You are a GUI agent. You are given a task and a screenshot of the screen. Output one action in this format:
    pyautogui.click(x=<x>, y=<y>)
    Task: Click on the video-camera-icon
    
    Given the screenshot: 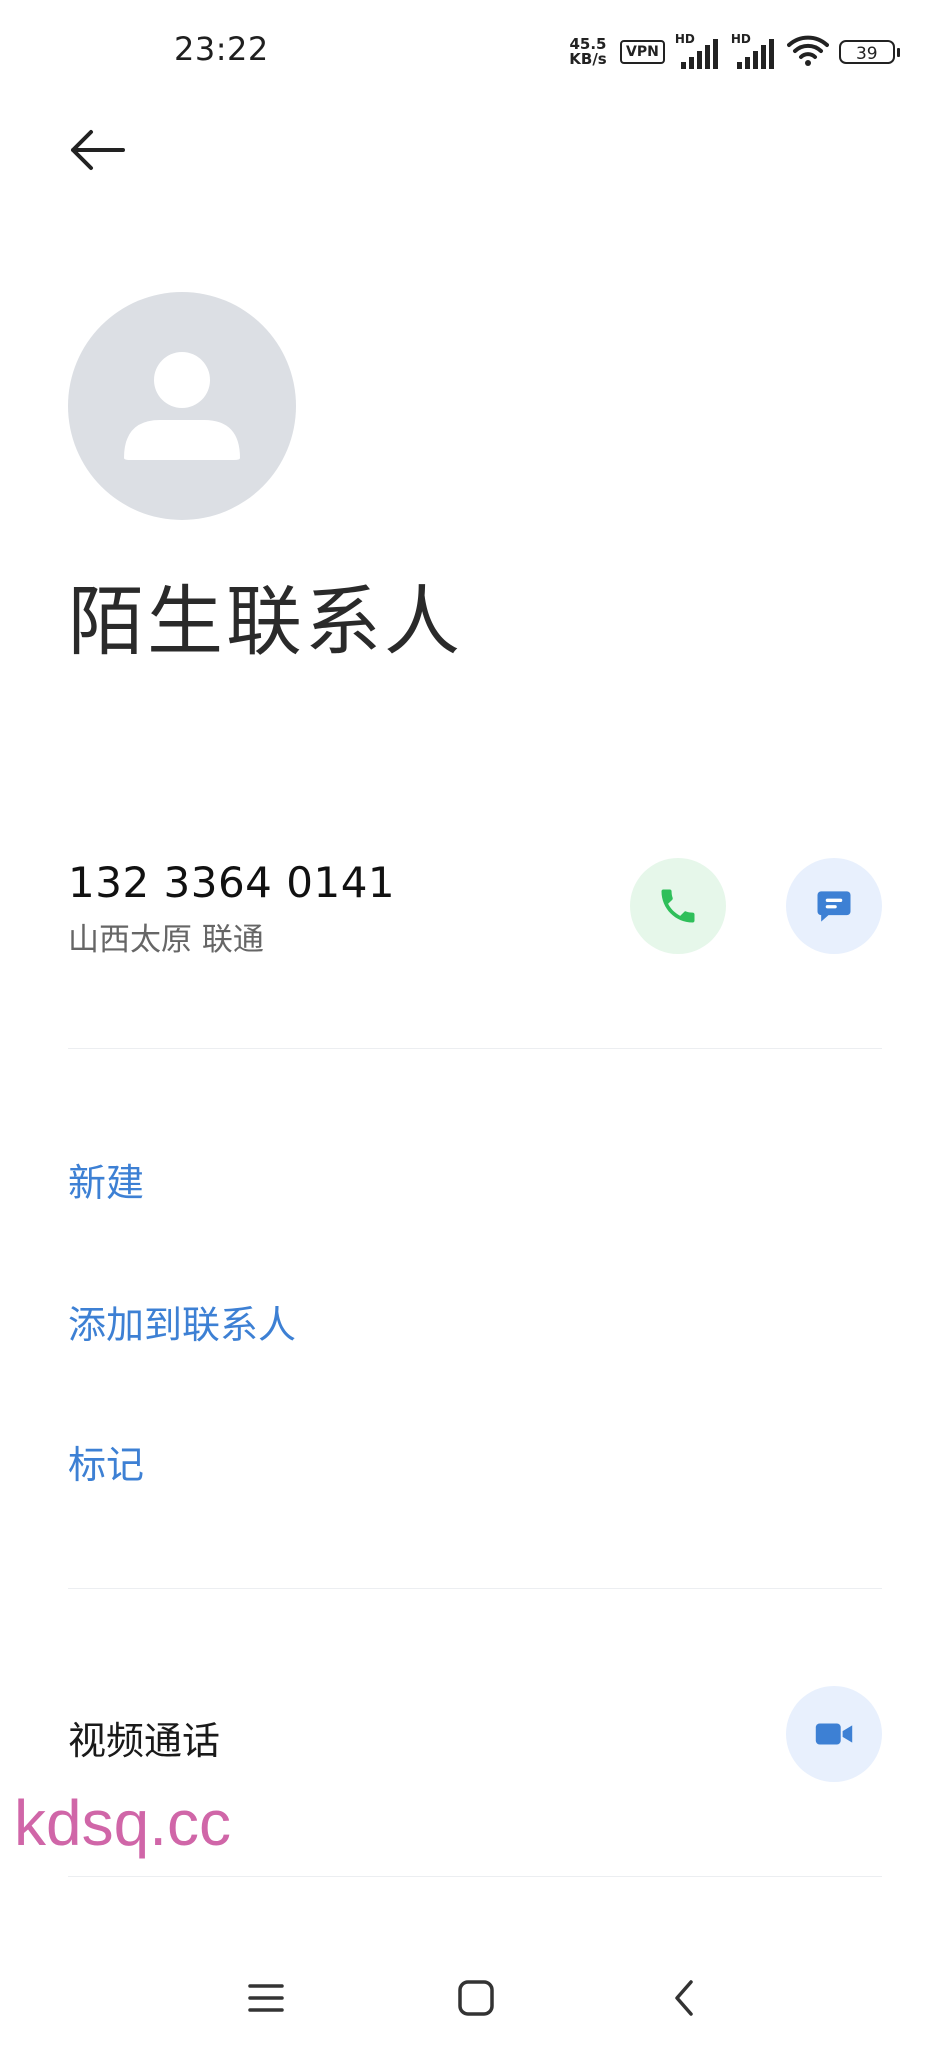 What is the action you would take?
    pyautogui.click(x=834, y=1734)
    